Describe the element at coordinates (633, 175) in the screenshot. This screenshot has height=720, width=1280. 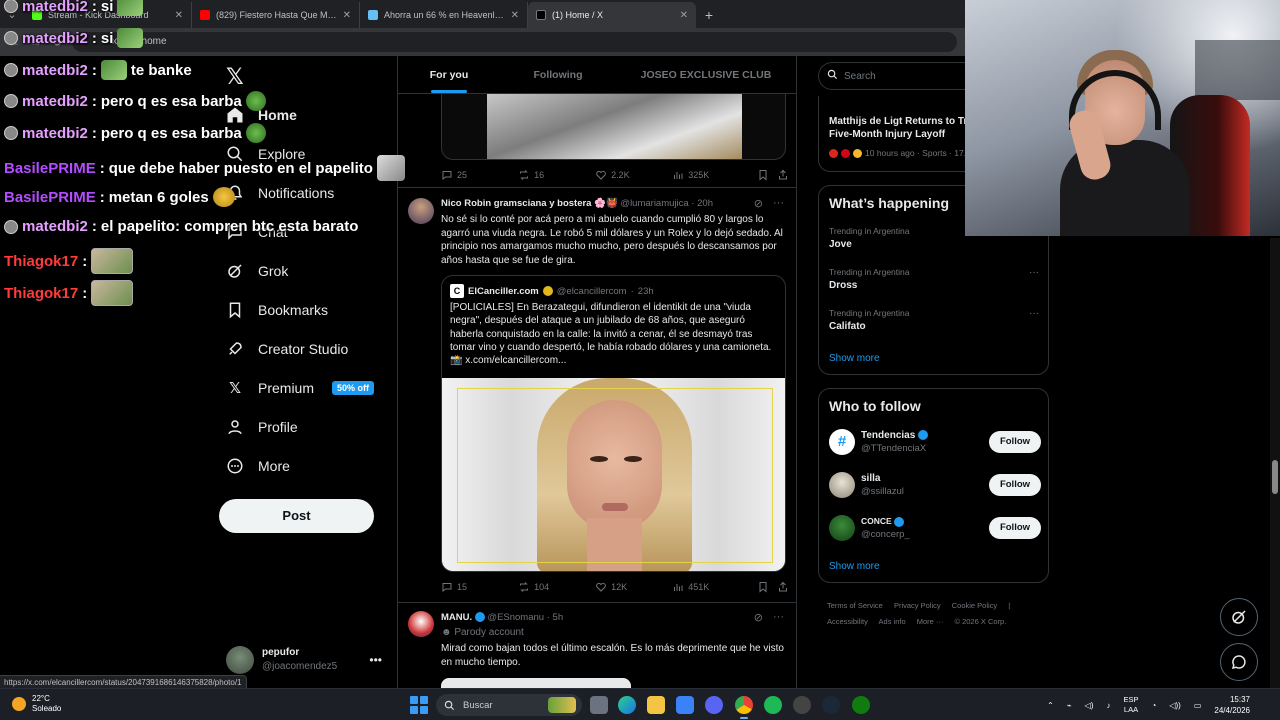
I see `like-button: 2.2K` at that location.